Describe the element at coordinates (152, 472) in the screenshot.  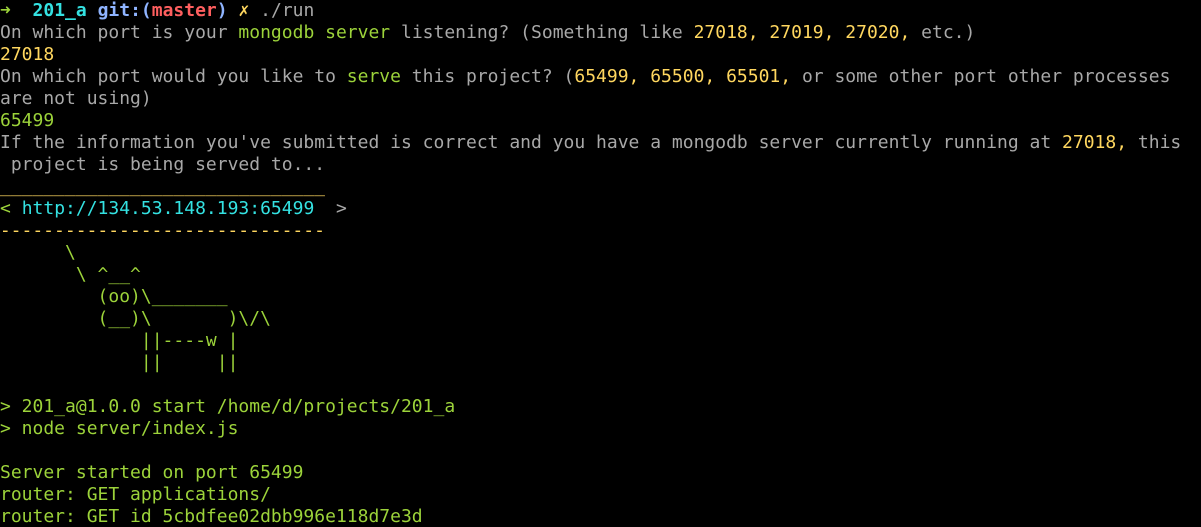
I see `server-started-log: Server started on port 65499` at that location.